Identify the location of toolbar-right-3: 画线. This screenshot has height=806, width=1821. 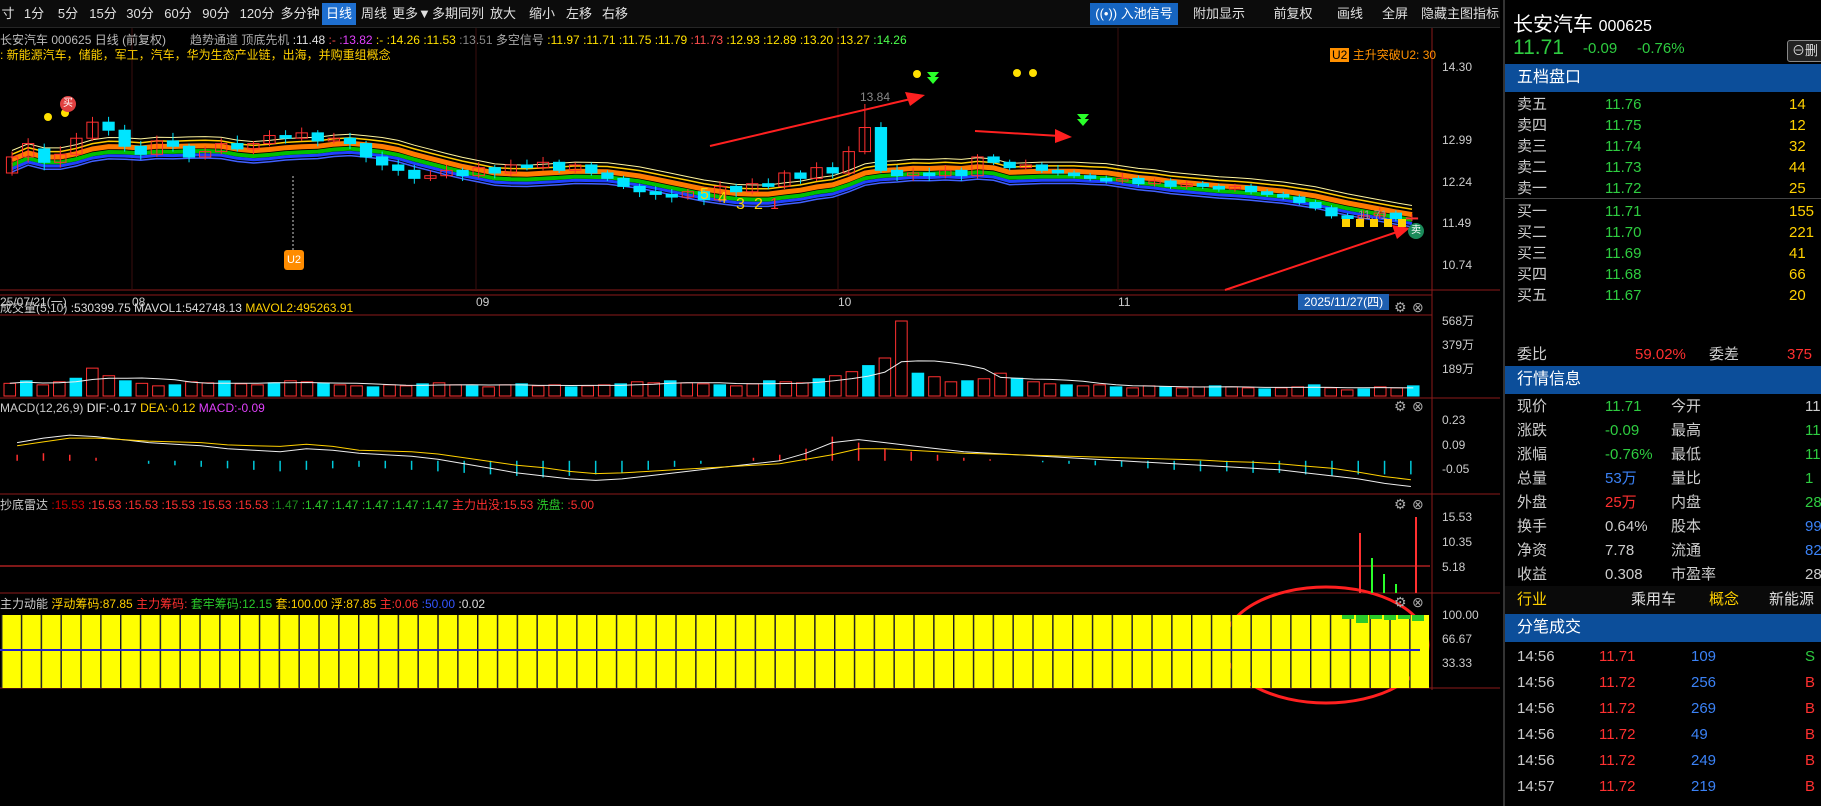
(1350, 14).